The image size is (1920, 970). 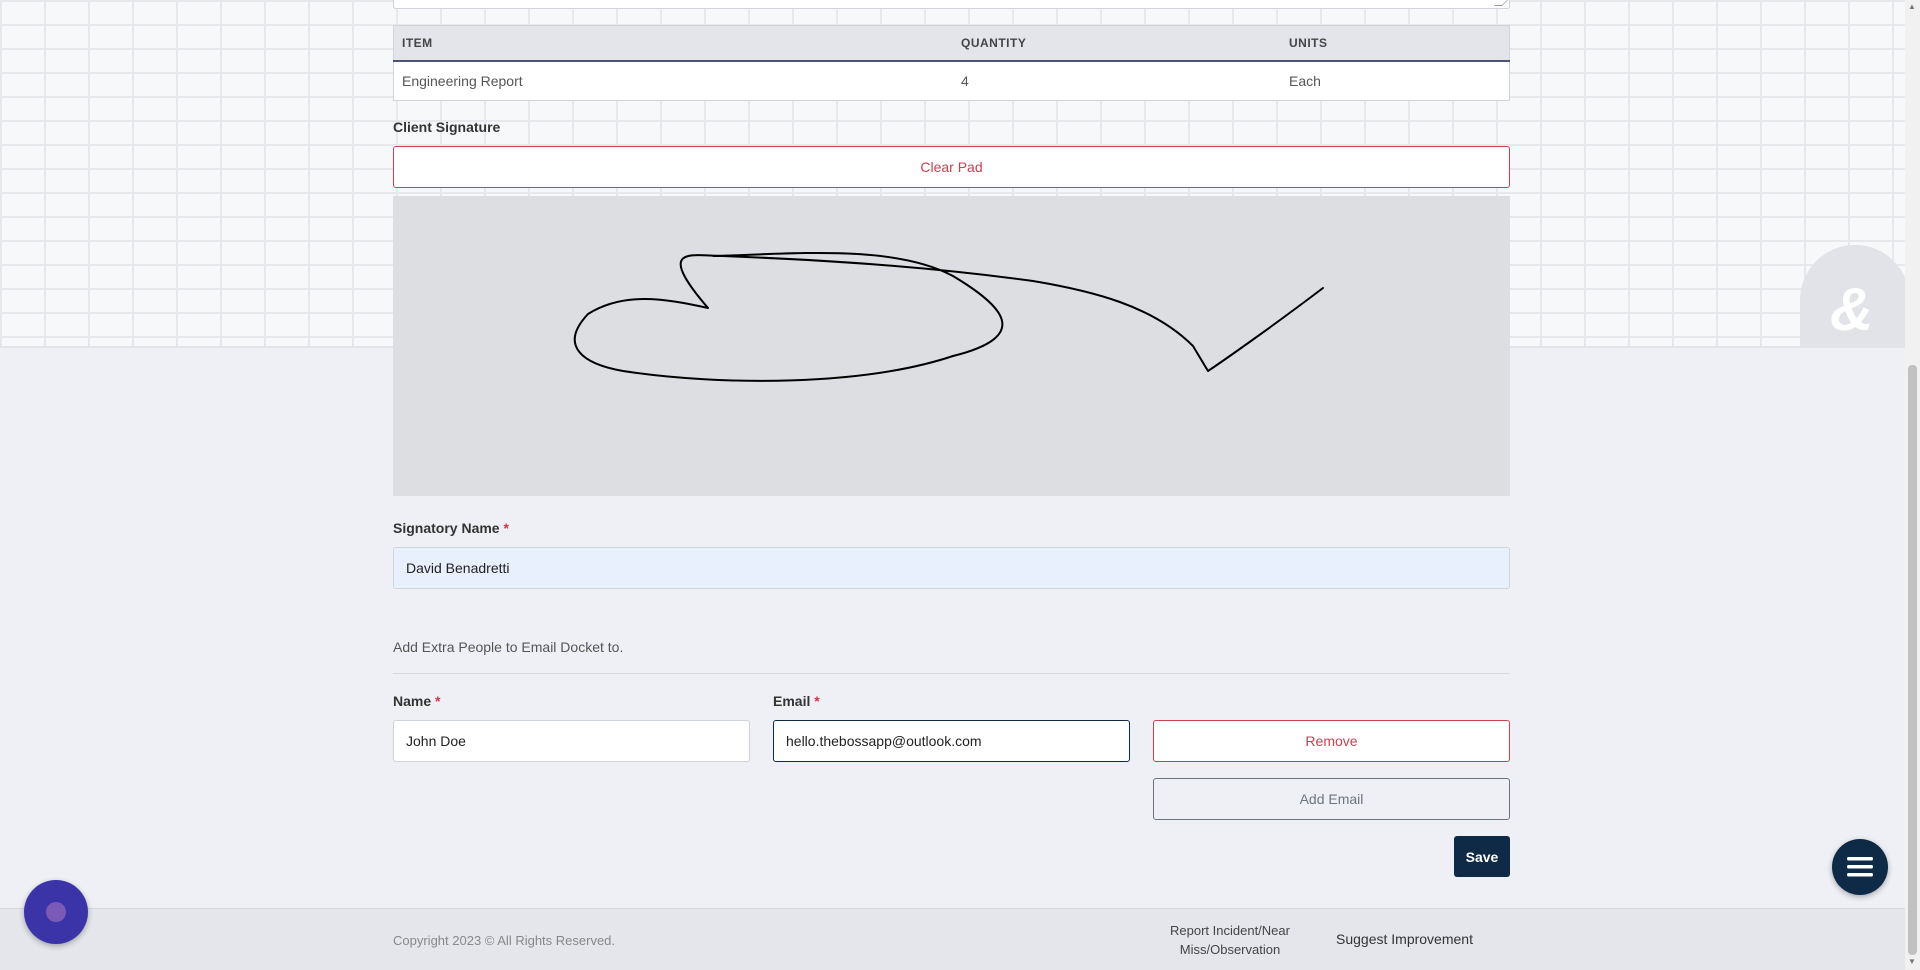 I want to click on chat-bubble-icon, so click(x=56, y=912).